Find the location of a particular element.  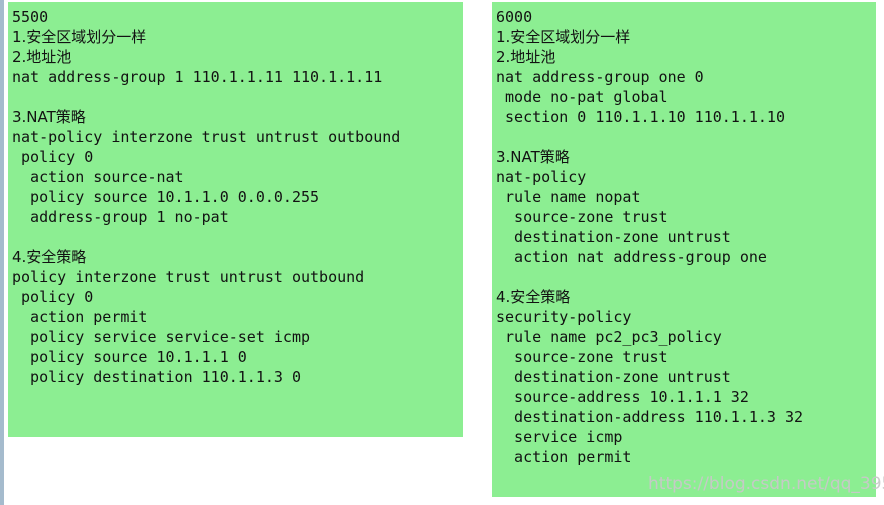

code-line: section 0 110.1.1.10 110.1.1.10 is located at coordinates (640, 117).